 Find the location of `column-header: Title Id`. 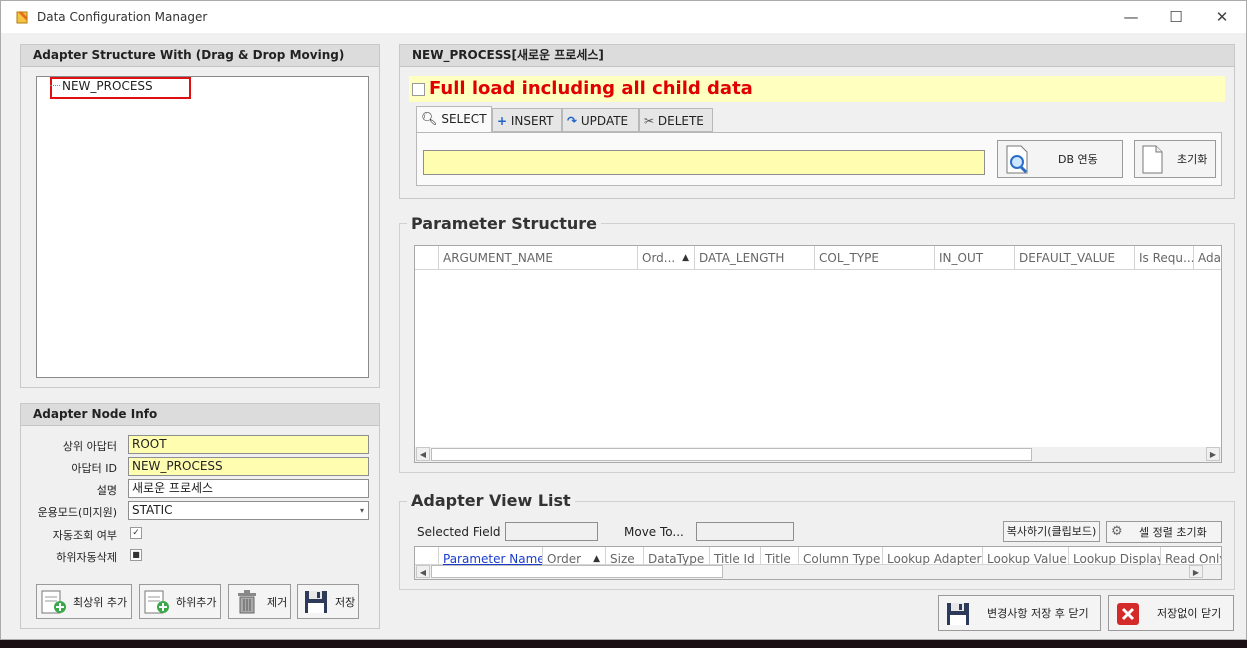

column-header: Title Id is located at coordinates (735, 557).